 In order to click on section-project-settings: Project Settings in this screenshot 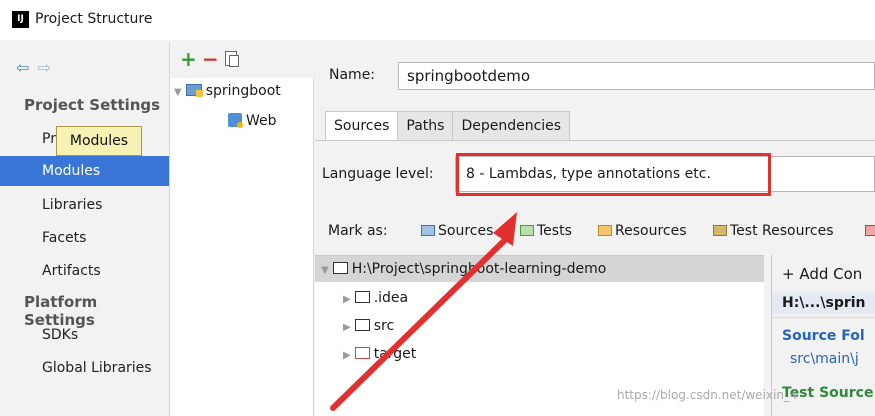, I will do `click(92, 105)`.